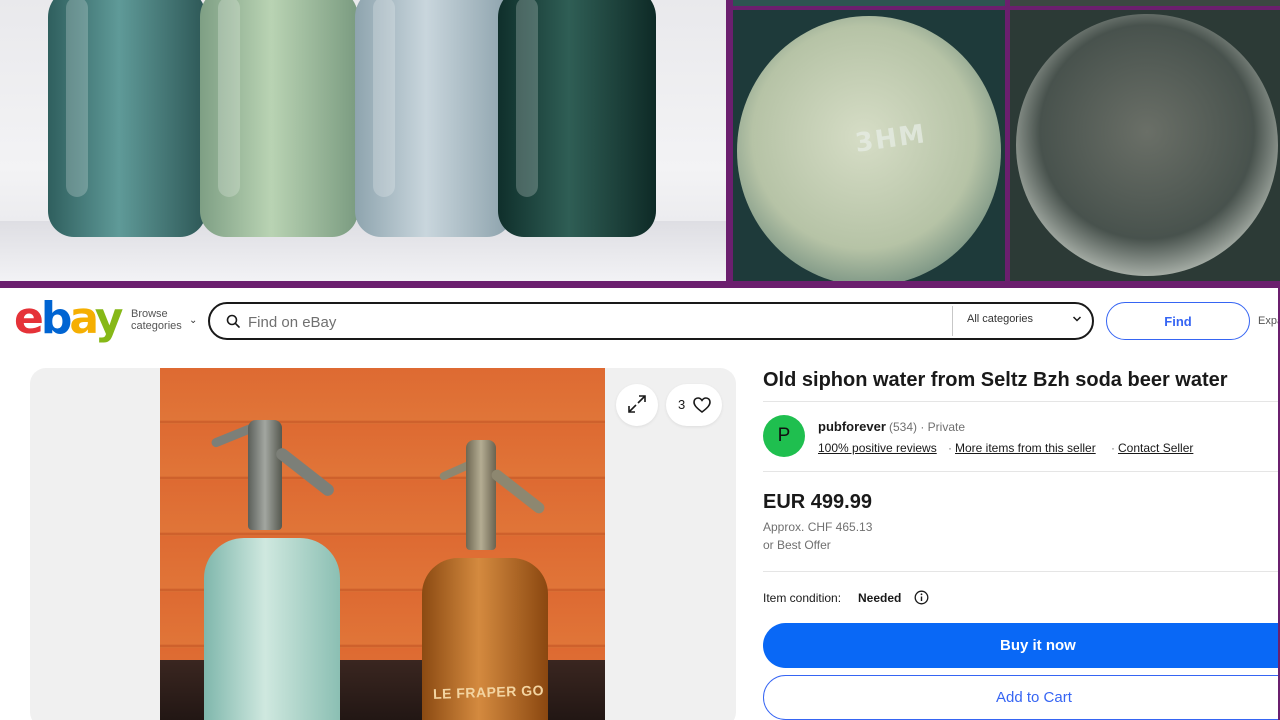  Describe the element at coordinates (127, 118) in the screenshot. I see `teal-bottle` at that location.